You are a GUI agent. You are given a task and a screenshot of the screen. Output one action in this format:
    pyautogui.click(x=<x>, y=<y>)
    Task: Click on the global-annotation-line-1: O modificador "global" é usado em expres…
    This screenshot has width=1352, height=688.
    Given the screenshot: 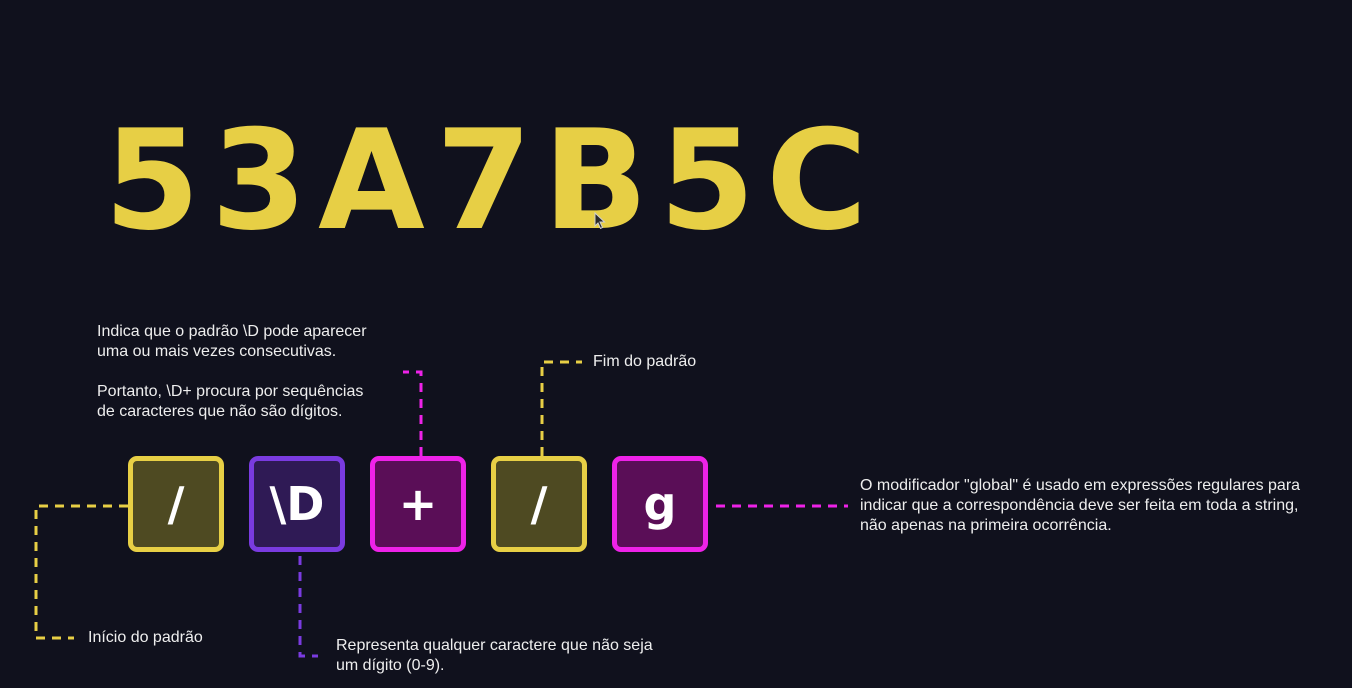 What is the action you would take?
    pyautogui.click(x=1080, y=485)
    